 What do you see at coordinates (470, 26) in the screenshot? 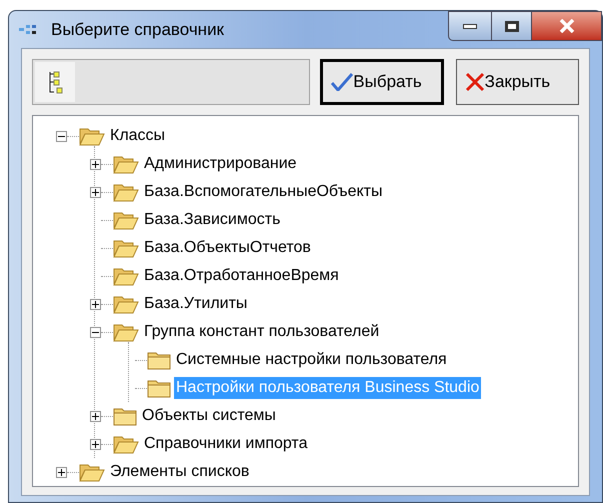
I see `minimize-button` at bounding box center [470, 26].